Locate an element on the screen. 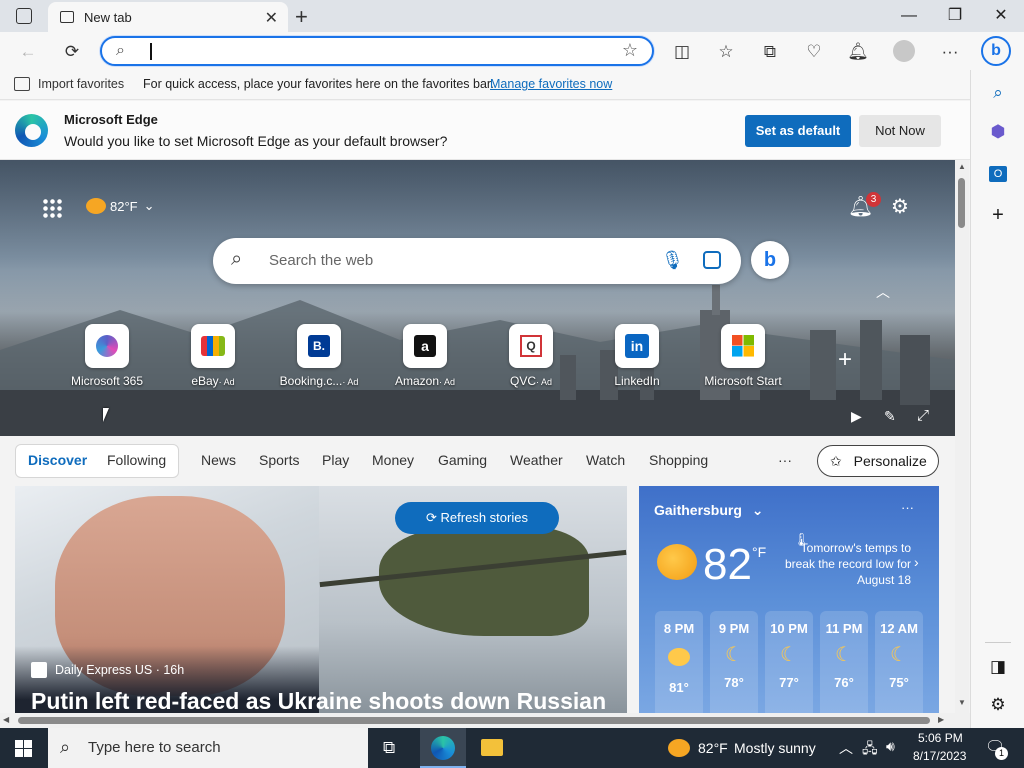  tab-discover: Discover is located at coordinates (57, 460).